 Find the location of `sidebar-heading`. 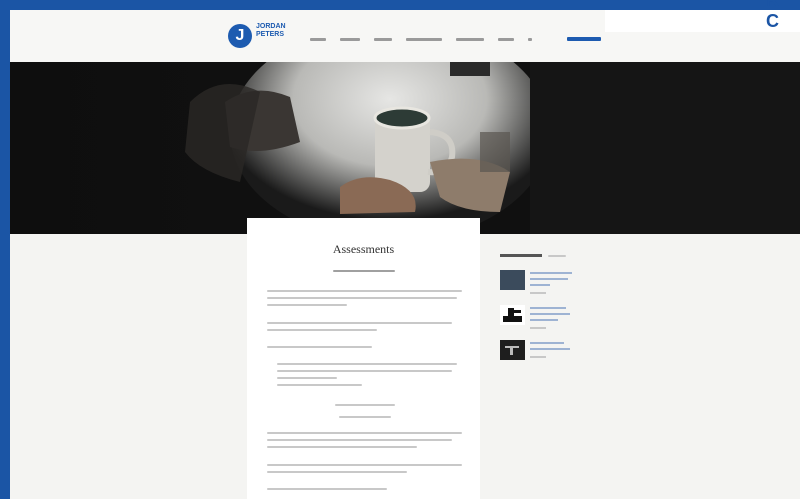

sidebar-heading is located at coordinates (521, 255).